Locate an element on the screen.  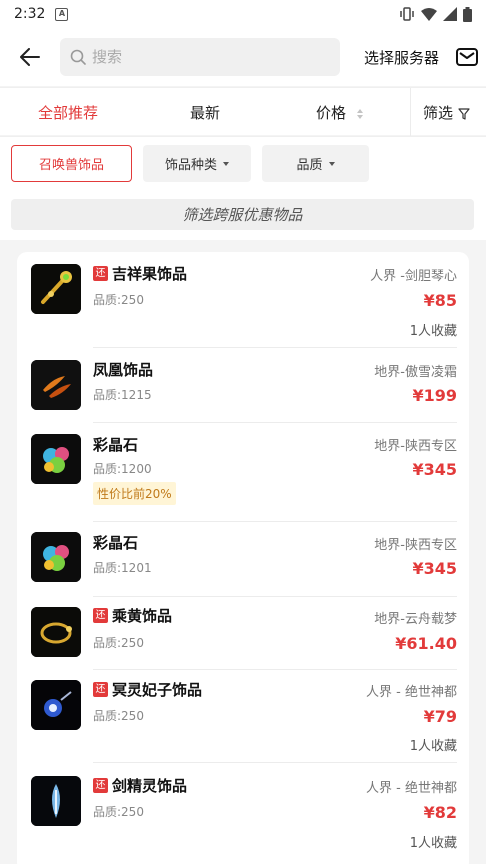
item-title: 还 乘黄饰品 is located at coordinates (132, 615).